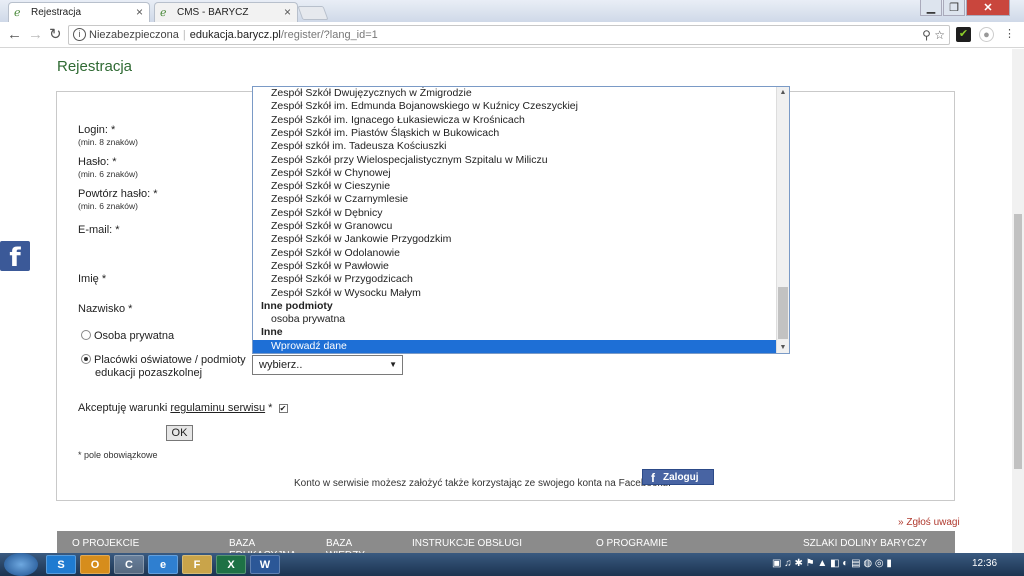  What do you see at coordinates (134, 35) in the screenshot?
I see `security-label: Niezabezpieczona` at bounding box center [134, 35].